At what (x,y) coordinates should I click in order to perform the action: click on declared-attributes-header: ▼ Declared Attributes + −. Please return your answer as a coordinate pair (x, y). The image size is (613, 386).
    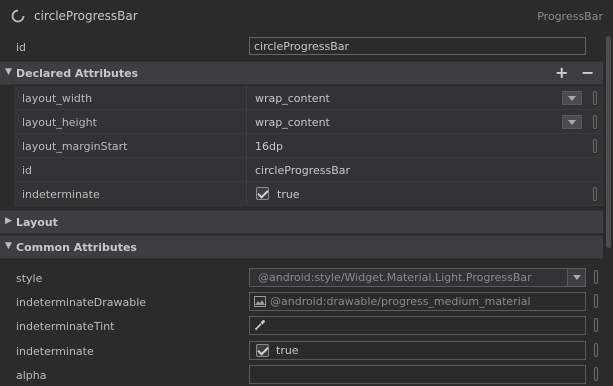
    Looking at the image, I should click on (301, 73).